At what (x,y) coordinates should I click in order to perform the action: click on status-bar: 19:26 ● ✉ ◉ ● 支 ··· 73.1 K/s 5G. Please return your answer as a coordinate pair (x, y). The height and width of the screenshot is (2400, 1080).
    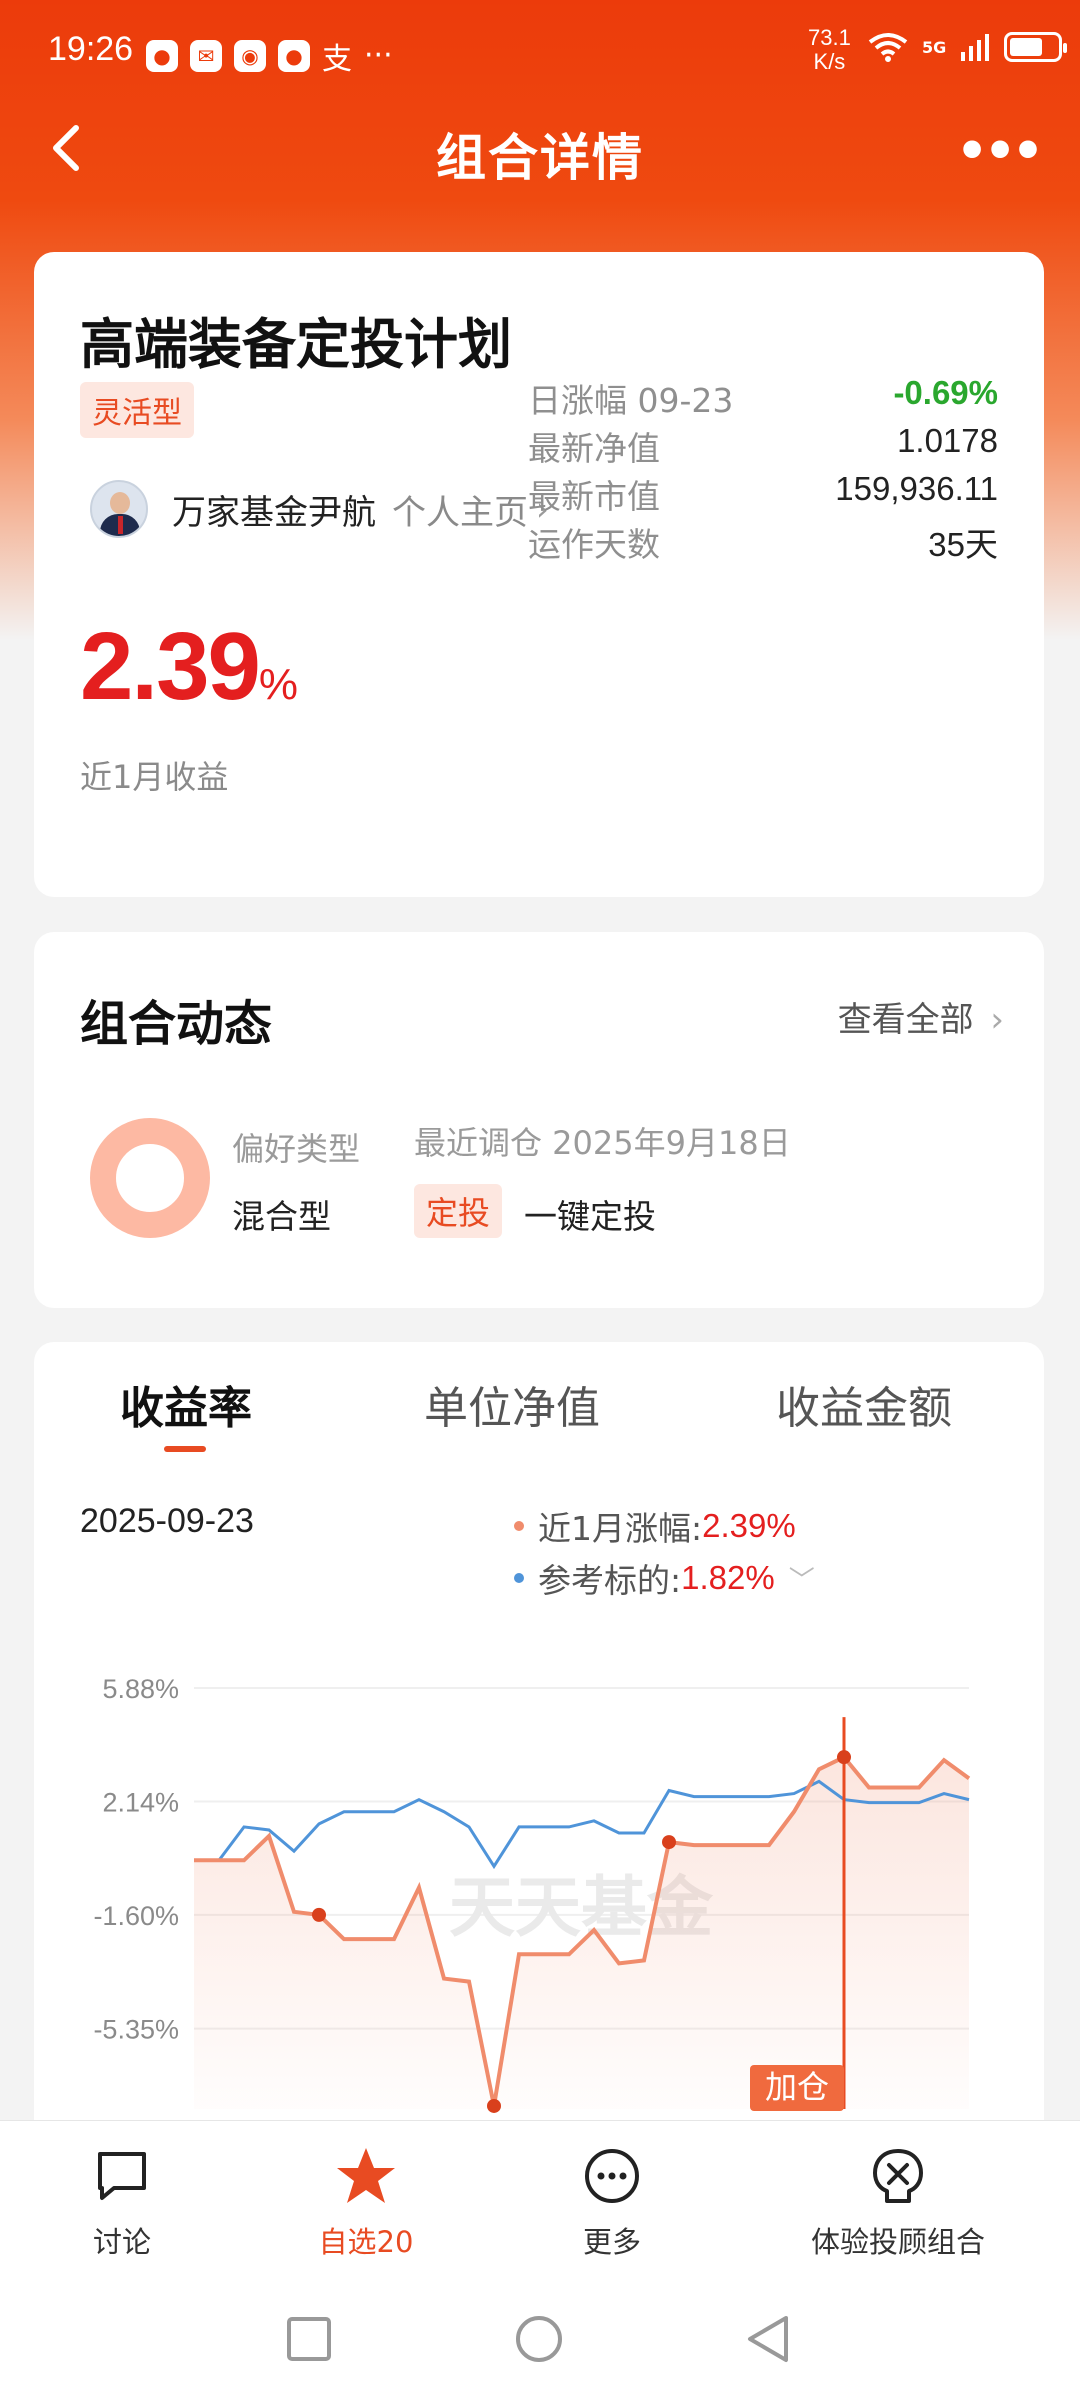
    Looking at the image, I should click on (540, 50).